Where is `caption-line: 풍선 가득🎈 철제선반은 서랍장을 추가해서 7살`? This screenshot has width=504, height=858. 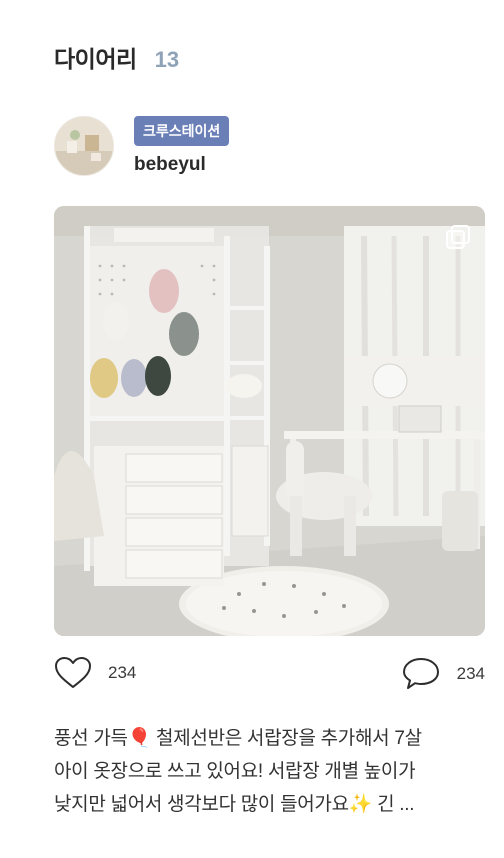 caption-line: 풍선 가득🎈 철제선반은 서랍장을 추가해서 7살 is located at coordinates (238, 738).